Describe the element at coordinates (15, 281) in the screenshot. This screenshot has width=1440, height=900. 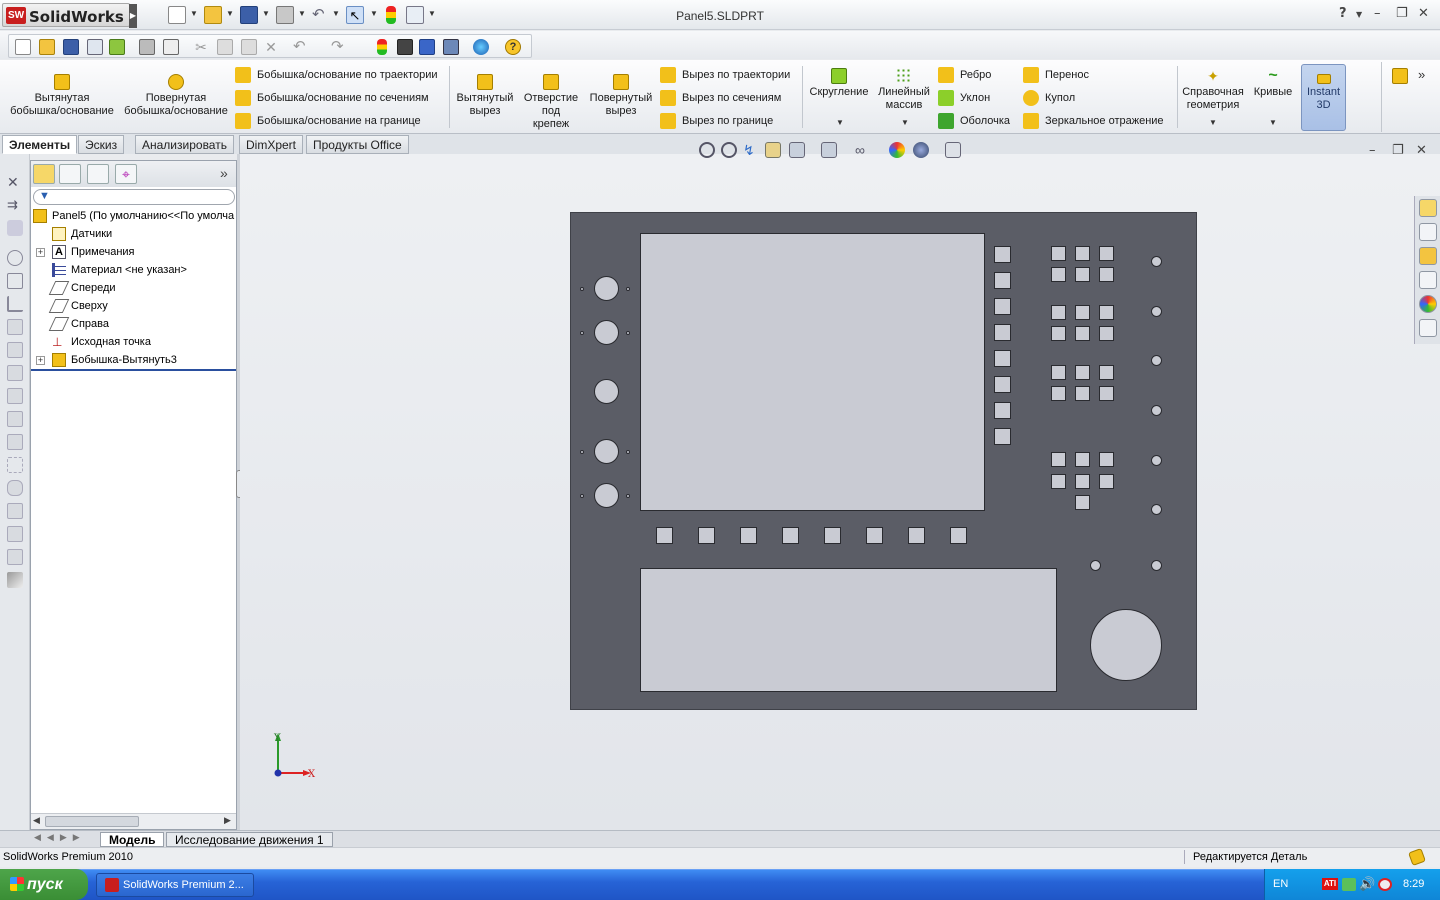
I see `rect-tool-icon` at that location.